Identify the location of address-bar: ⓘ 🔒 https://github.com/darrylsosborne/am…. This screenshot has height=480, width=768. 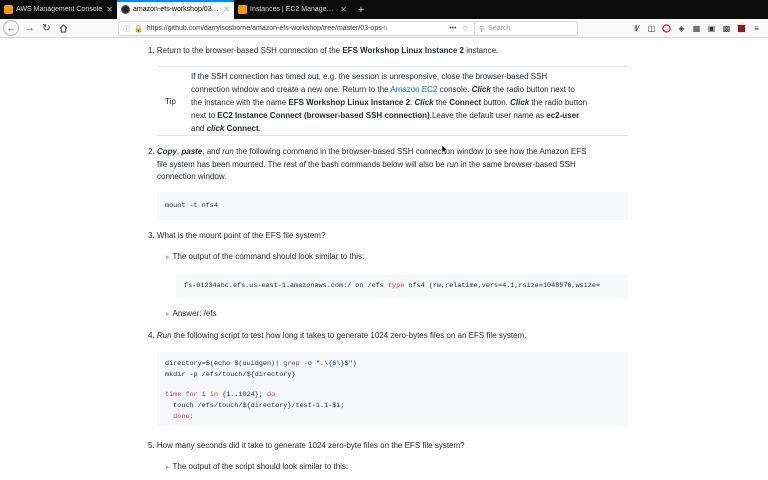
(302, 28).